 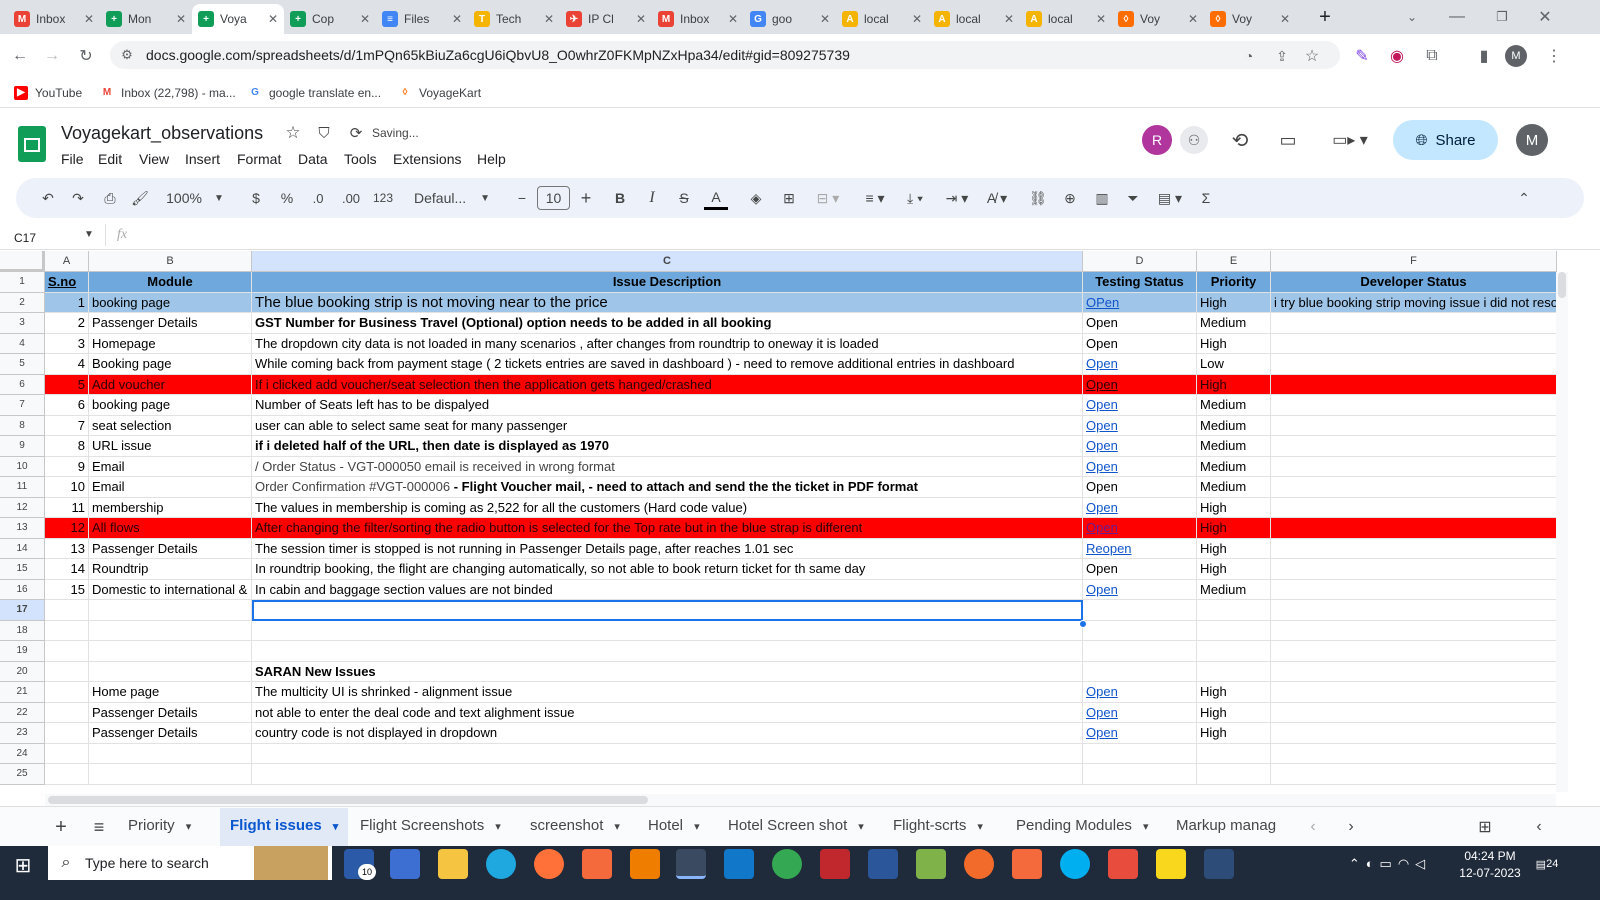 I want to click on cell-a5: 4, so click(x=67, y=364).